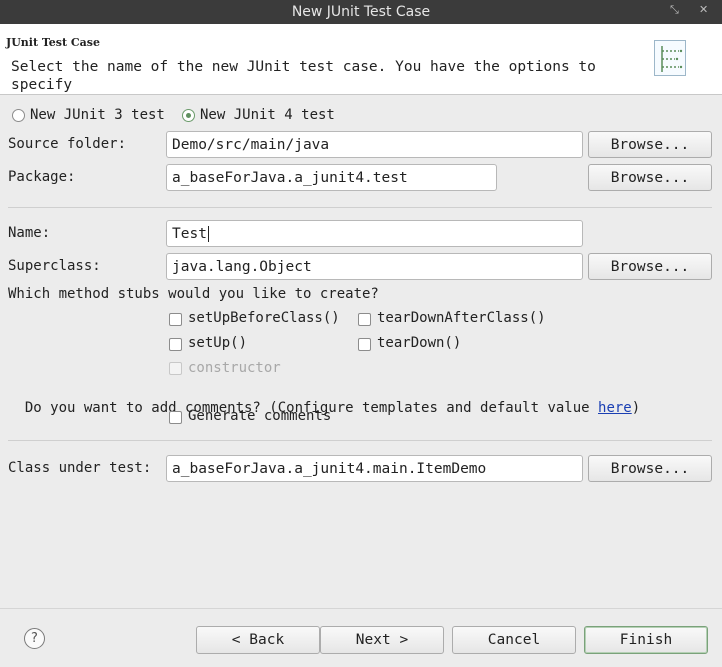  I want to click on superclass-field: java.lang.Object, so click(374, 266).